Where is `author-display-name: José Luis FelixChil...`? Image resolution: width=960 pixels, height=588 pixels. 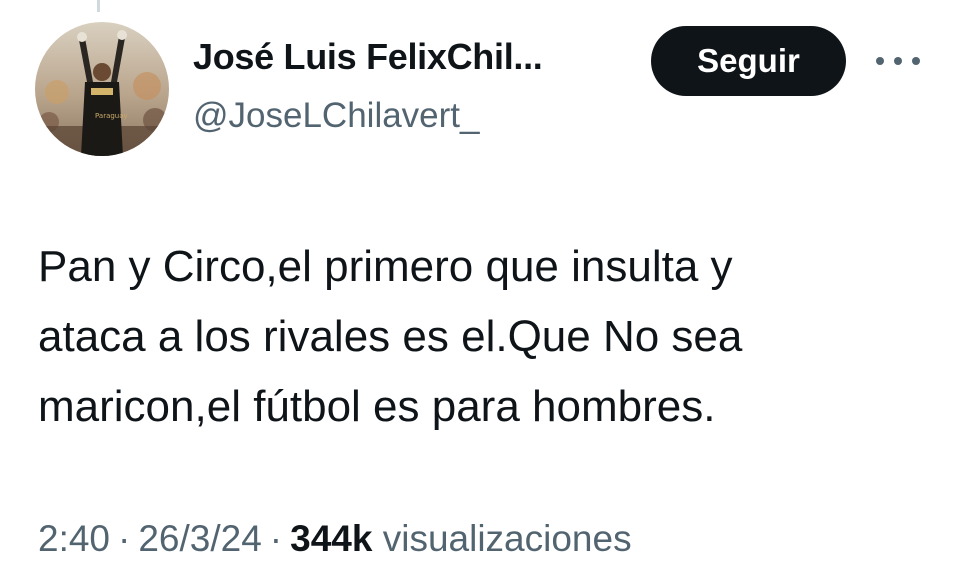 author-display-name: José Luis FelixChil... is located at coordinates (368, 57).